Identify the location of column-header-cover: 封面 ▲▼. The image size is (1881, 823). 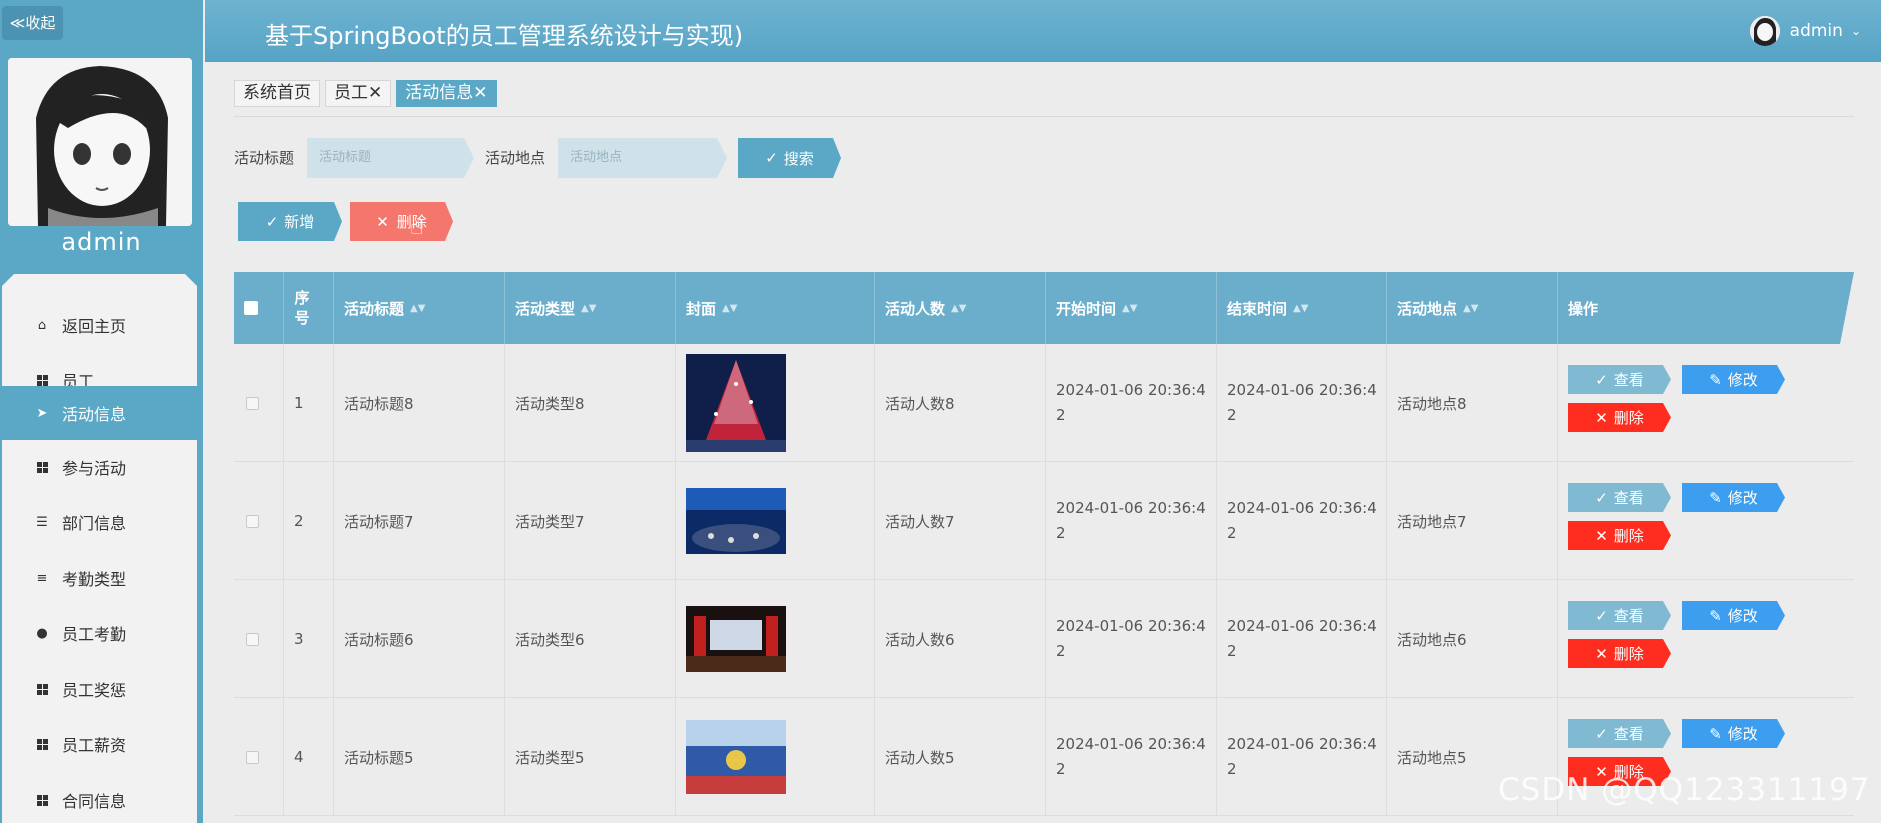
(775, 308).